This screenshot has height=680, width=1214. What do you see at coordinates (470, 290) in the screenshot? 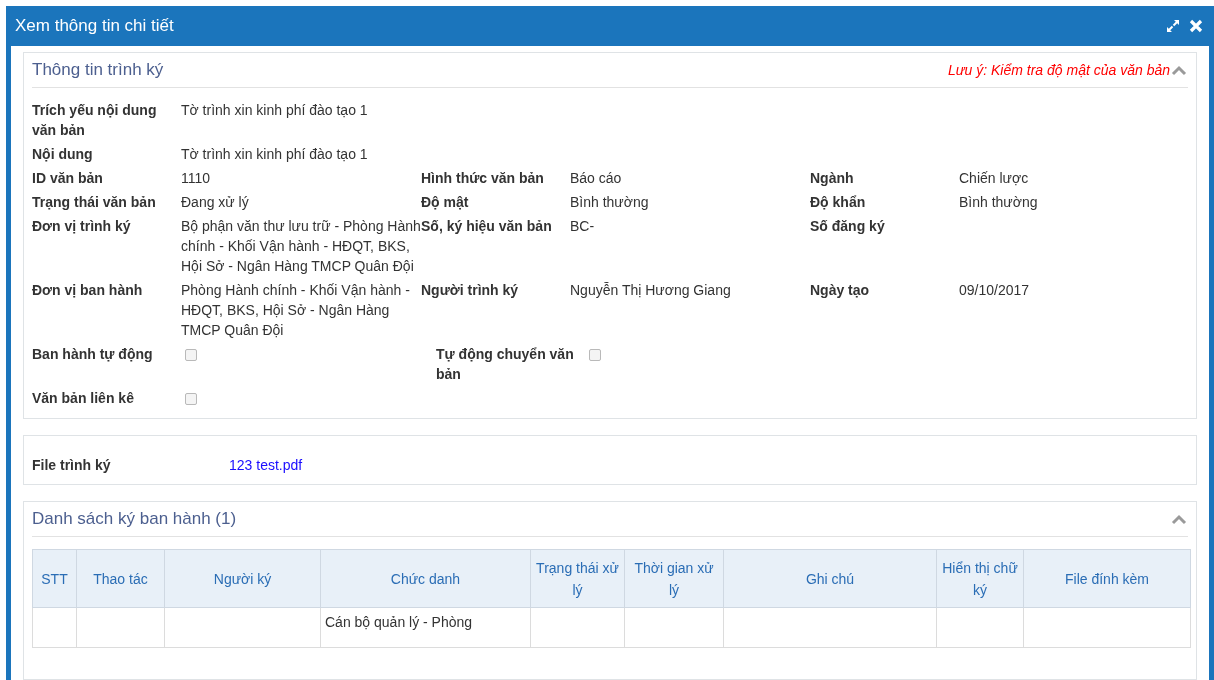
I see `field-label: Người trình ký` at bounding box center [470, 290].